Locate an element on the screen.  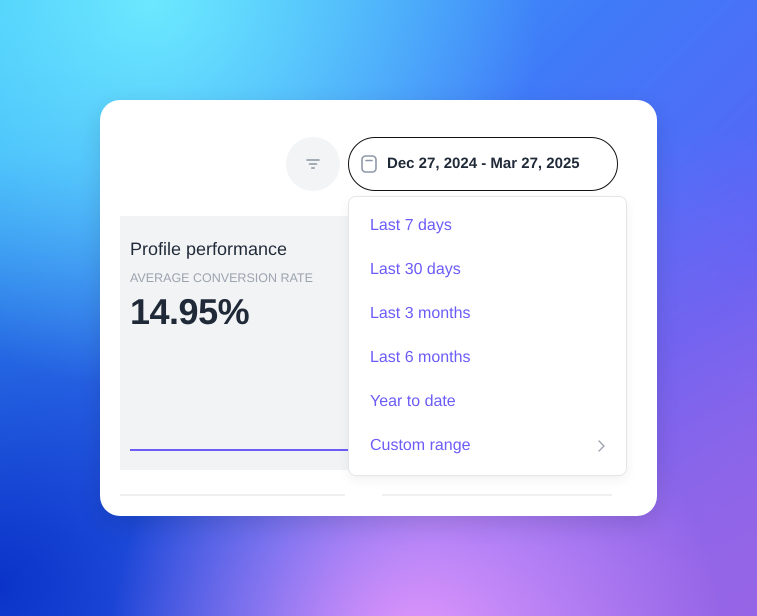
metric-label: AVERAGE CONVERSION RATE is located at coordinates (221, 278).